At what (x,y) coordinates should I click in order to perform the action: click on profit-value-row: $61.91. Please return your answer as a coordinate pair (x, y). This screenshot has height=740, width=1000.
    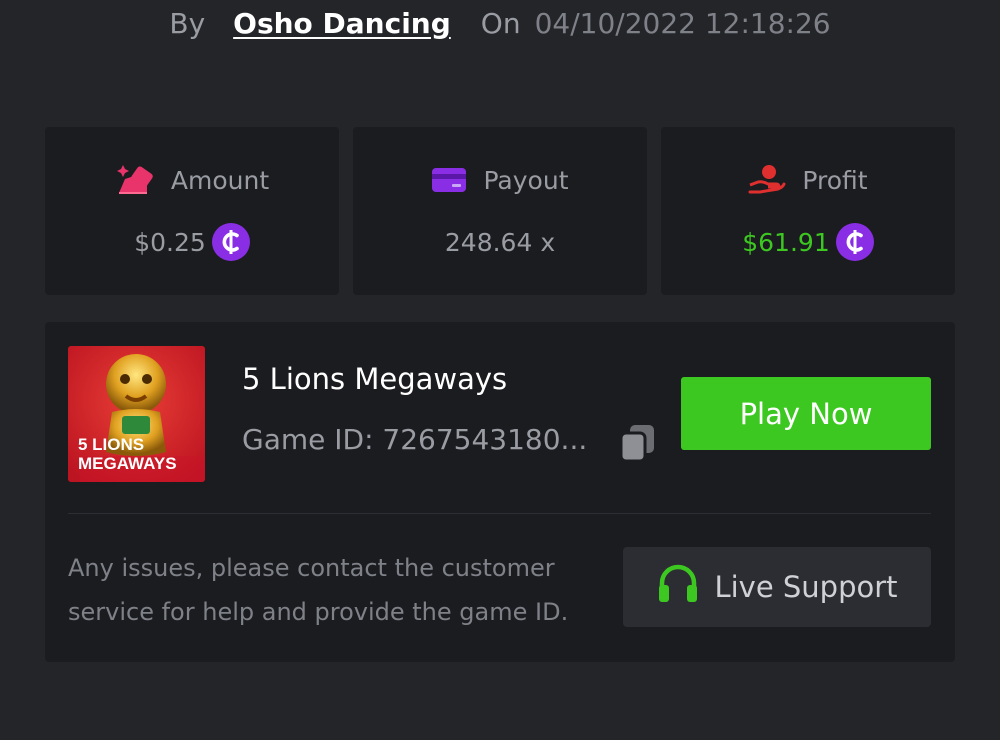
    Looking at the image, I should click on (808, 242).